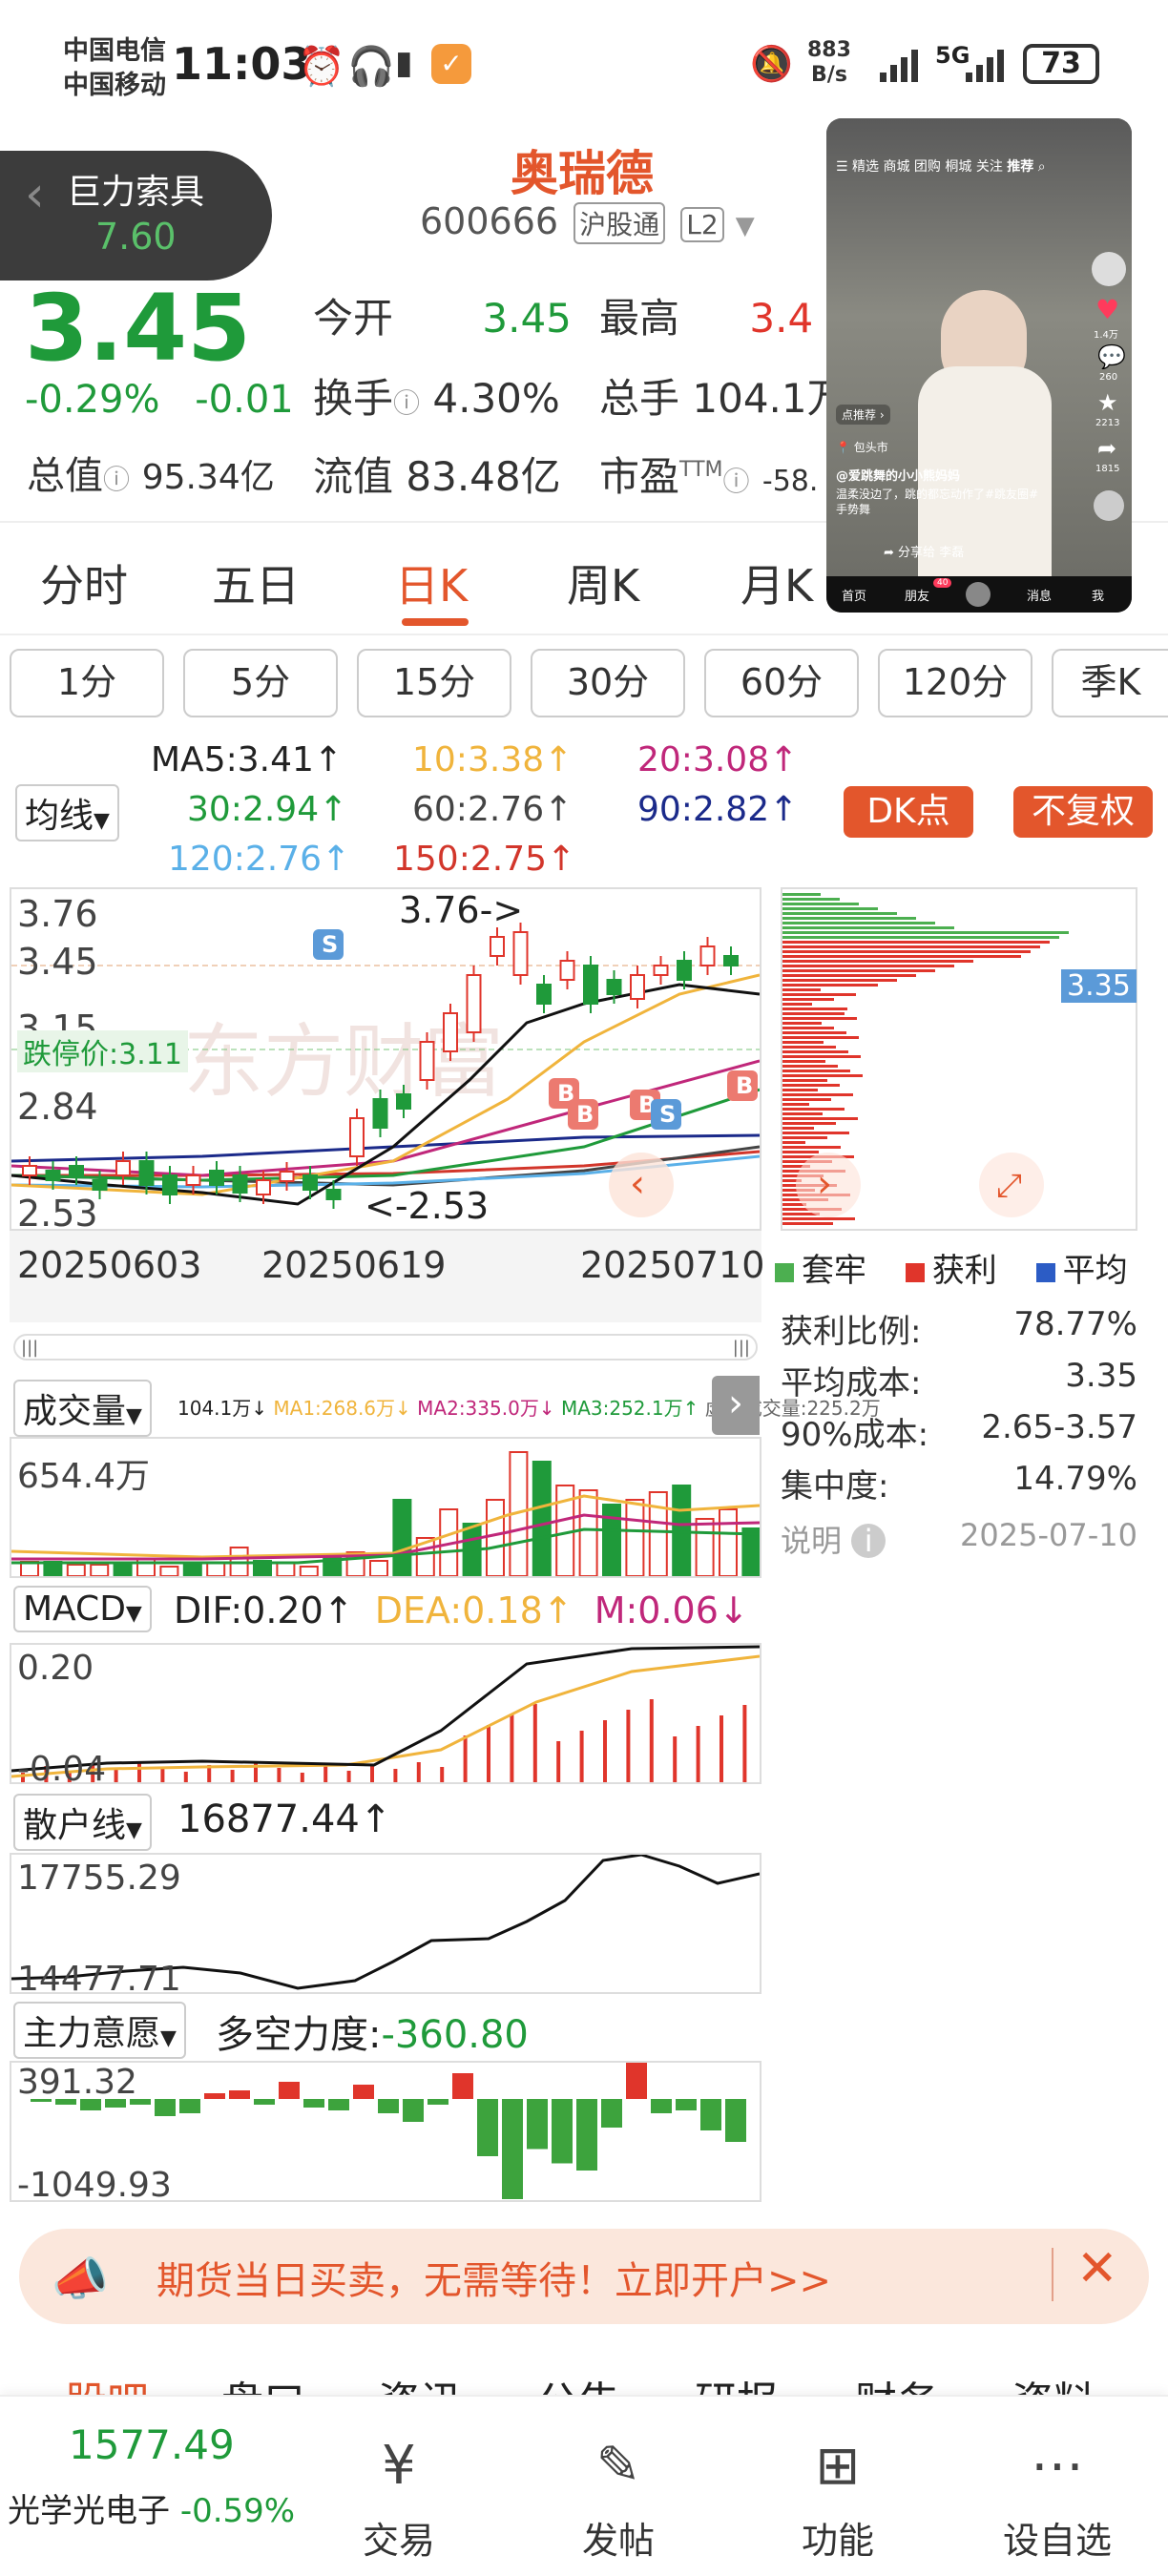 Image resolution: width=1168 pixels, height=2576 pixels. Describe the element at coordinates (353, 398) in the screenshot. I see `turnover-label: 换手` at that location.